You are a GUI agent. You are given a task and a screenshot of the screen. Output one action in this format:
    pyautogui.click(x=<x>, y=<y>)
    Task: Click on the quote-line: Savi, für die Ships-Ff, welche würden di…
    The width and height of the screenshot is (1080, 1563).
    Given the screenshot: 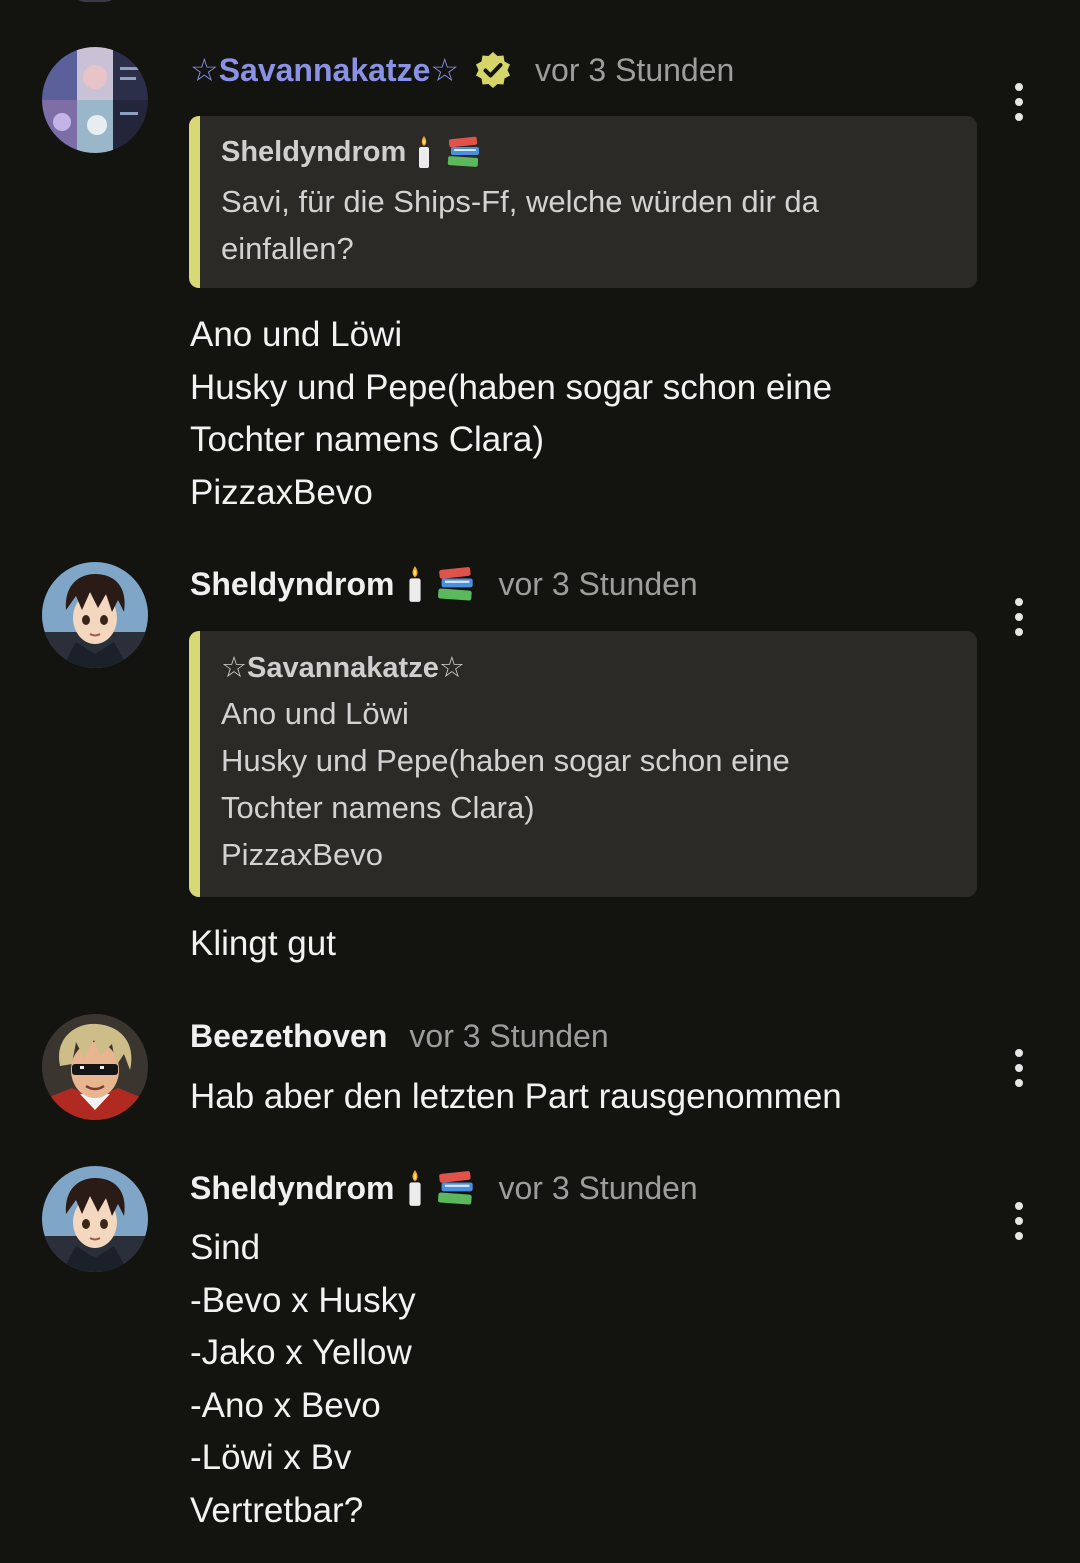 What is the action you would take?
    pyautogui.click(x=520, y=201)
    